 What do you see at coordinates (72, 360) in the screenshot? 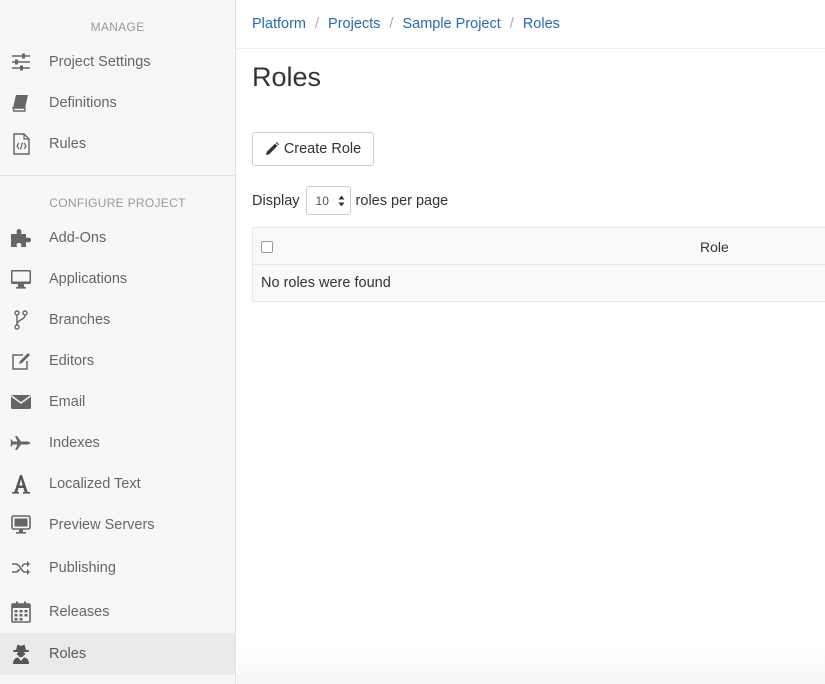
I see `sidebar-item-label: Editors` at bounding box center [72, 360].